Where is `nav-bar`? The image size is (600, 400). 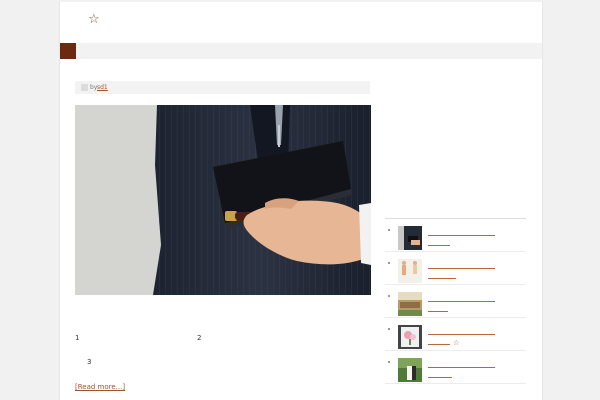 nav-bar is located at coordinates (301, 51).